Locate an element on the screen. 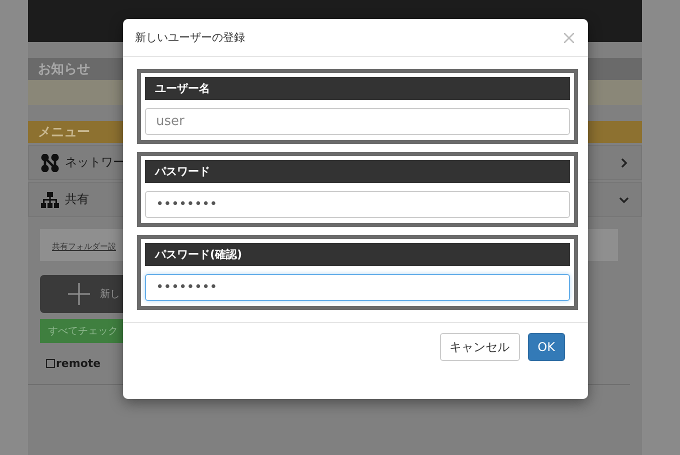  input-field: user is located at coordinates (357, 121).